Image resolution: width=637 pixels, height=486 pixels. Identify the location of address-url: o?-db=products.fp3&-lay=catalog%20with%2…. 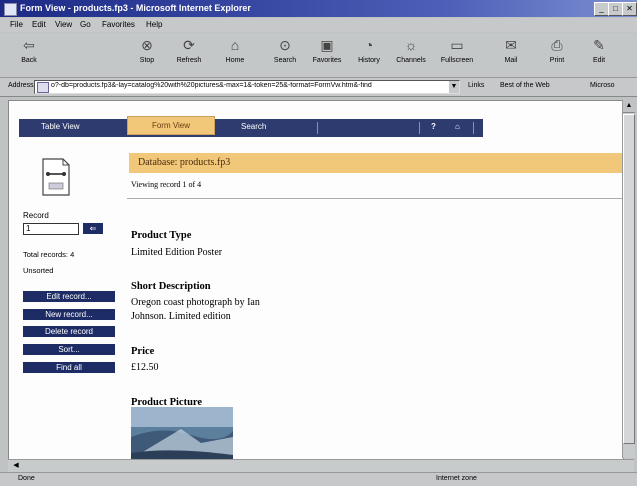
(211, 85).